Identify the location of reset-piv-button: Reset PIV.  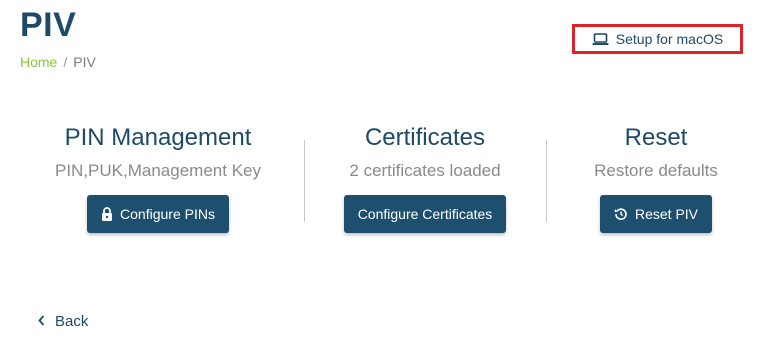
(656, 214).